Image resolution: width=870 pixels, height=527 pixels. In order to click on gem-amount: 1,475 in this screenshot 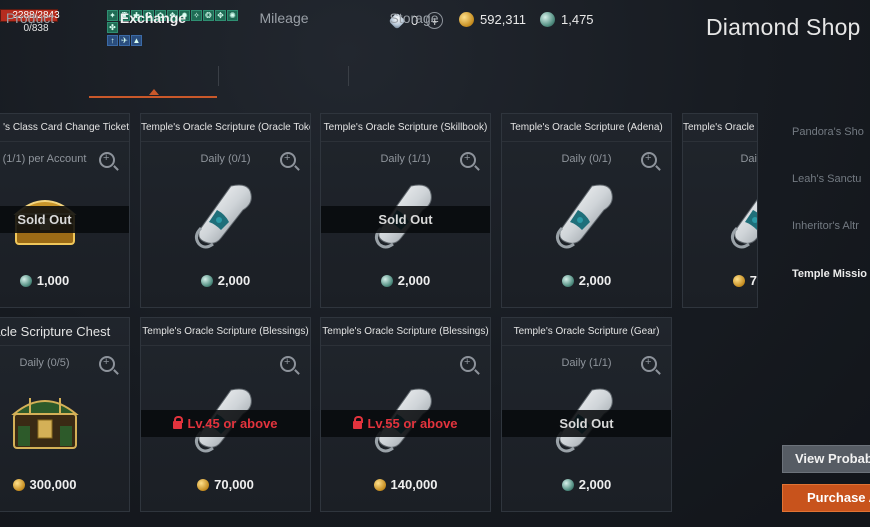, I will do `click(577, 19)`.